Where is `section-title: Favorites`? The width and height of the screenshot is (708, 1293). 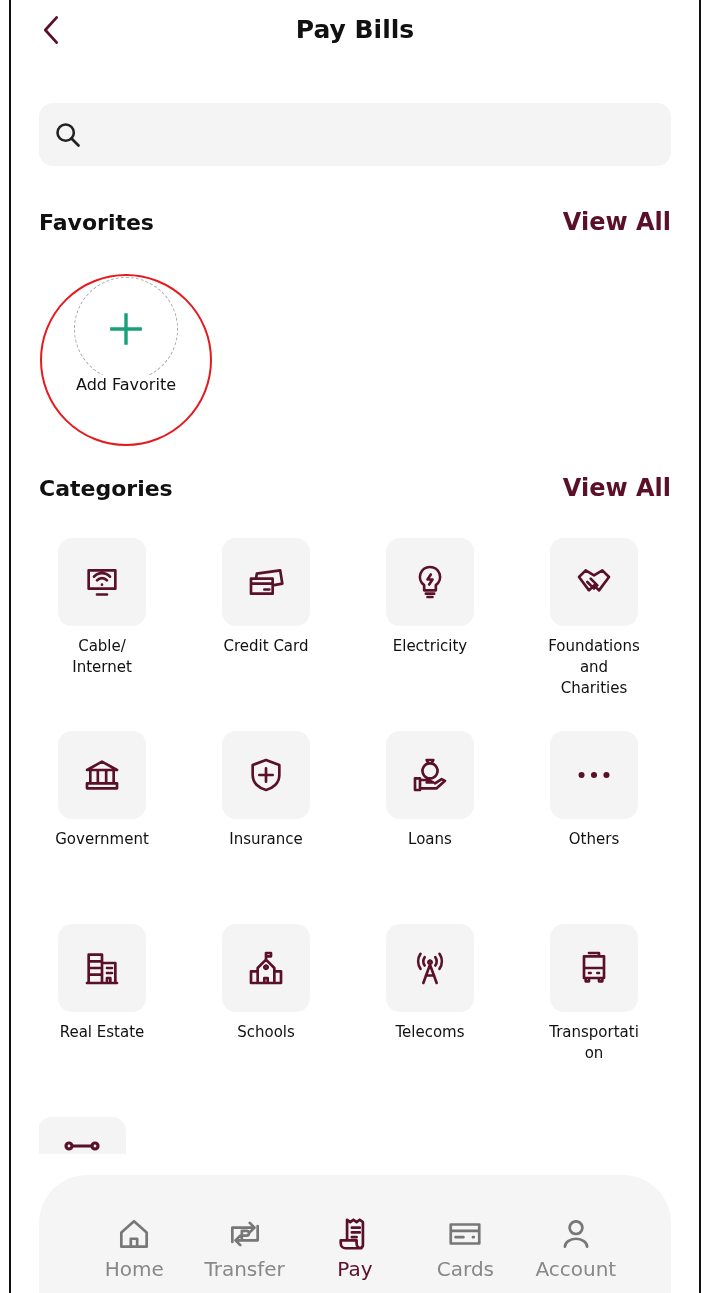 section-title: Favorites is located at coordinates (96, 222).